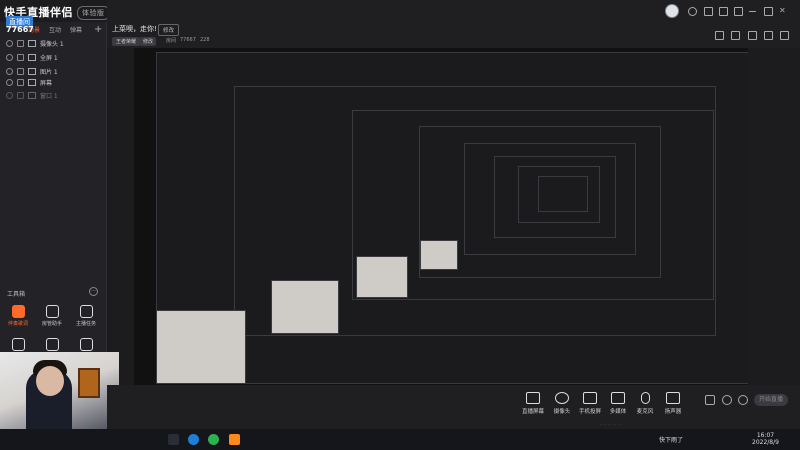 The height and width of the screenshot is (450, 800). What do you see at coordinates (453, 407) in the screenshot?
I see `control-bar` at bounding box center [453, 407].